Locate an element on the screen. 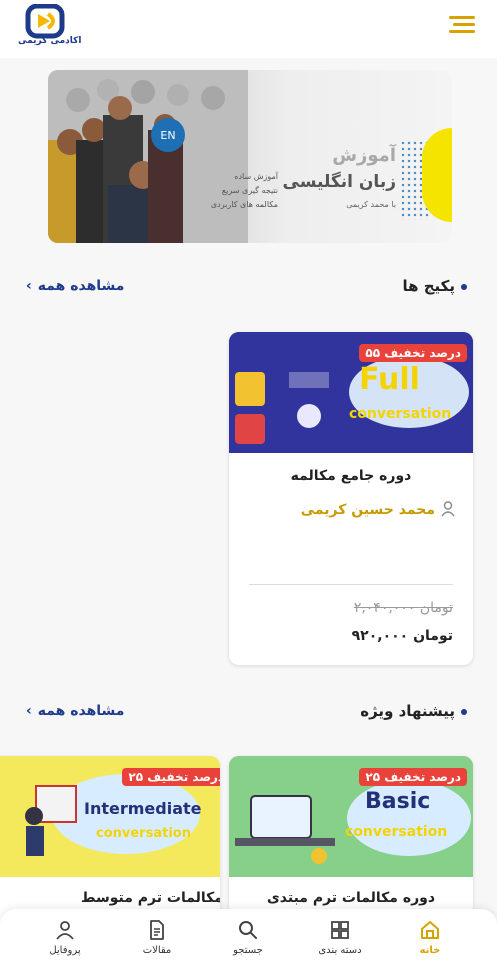 Image resolution: width=497 pixels, height=975 pixels. en-badge: EN is located at coordinates (168, 135).